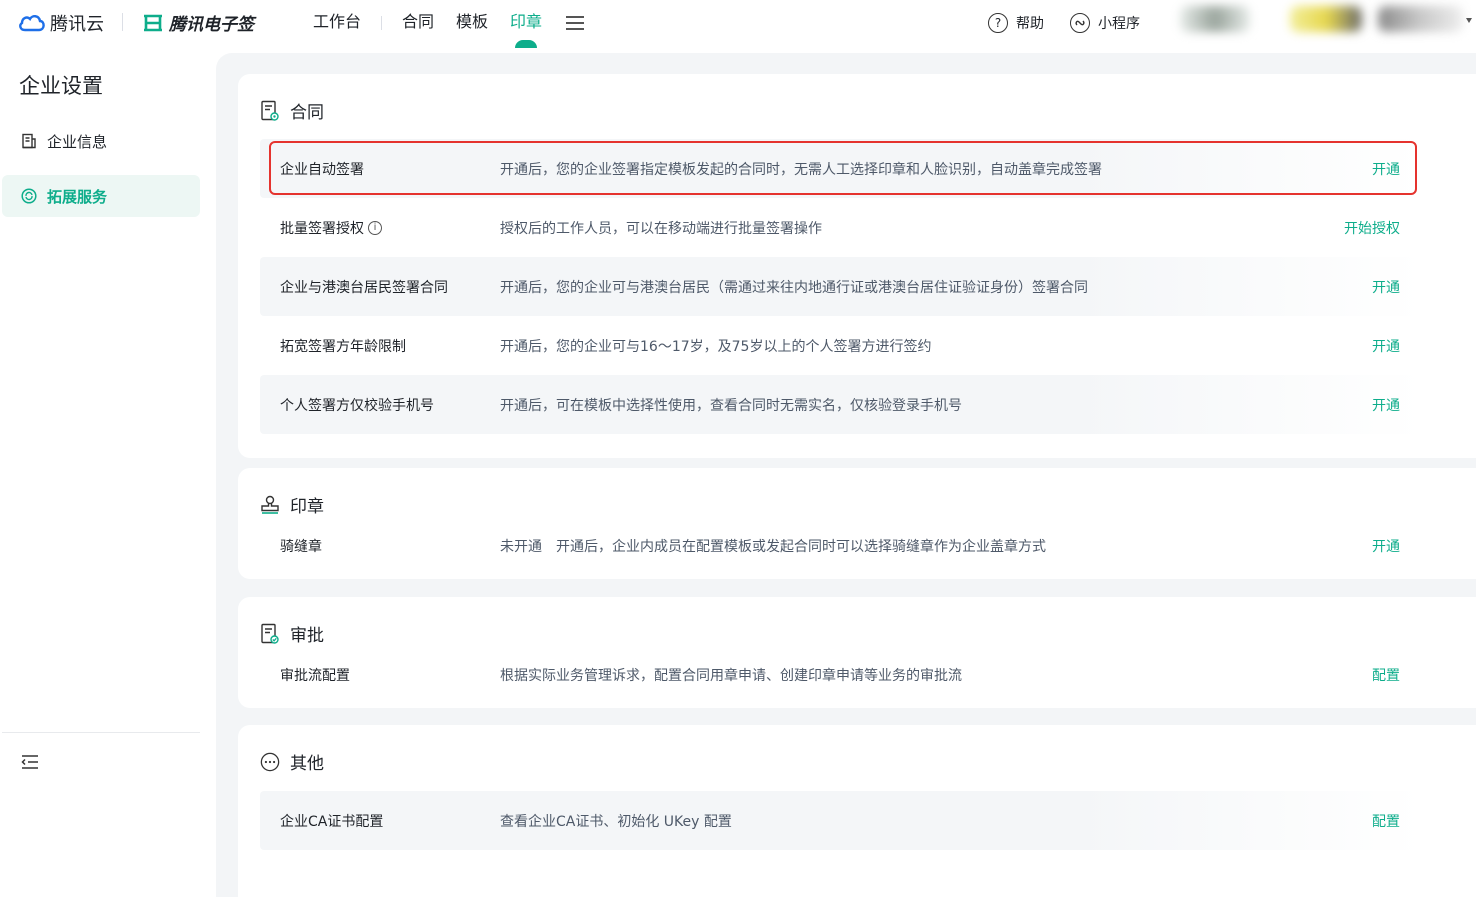  I want to click on sidebar-item-label: 拓展服务, so click(77, 196).